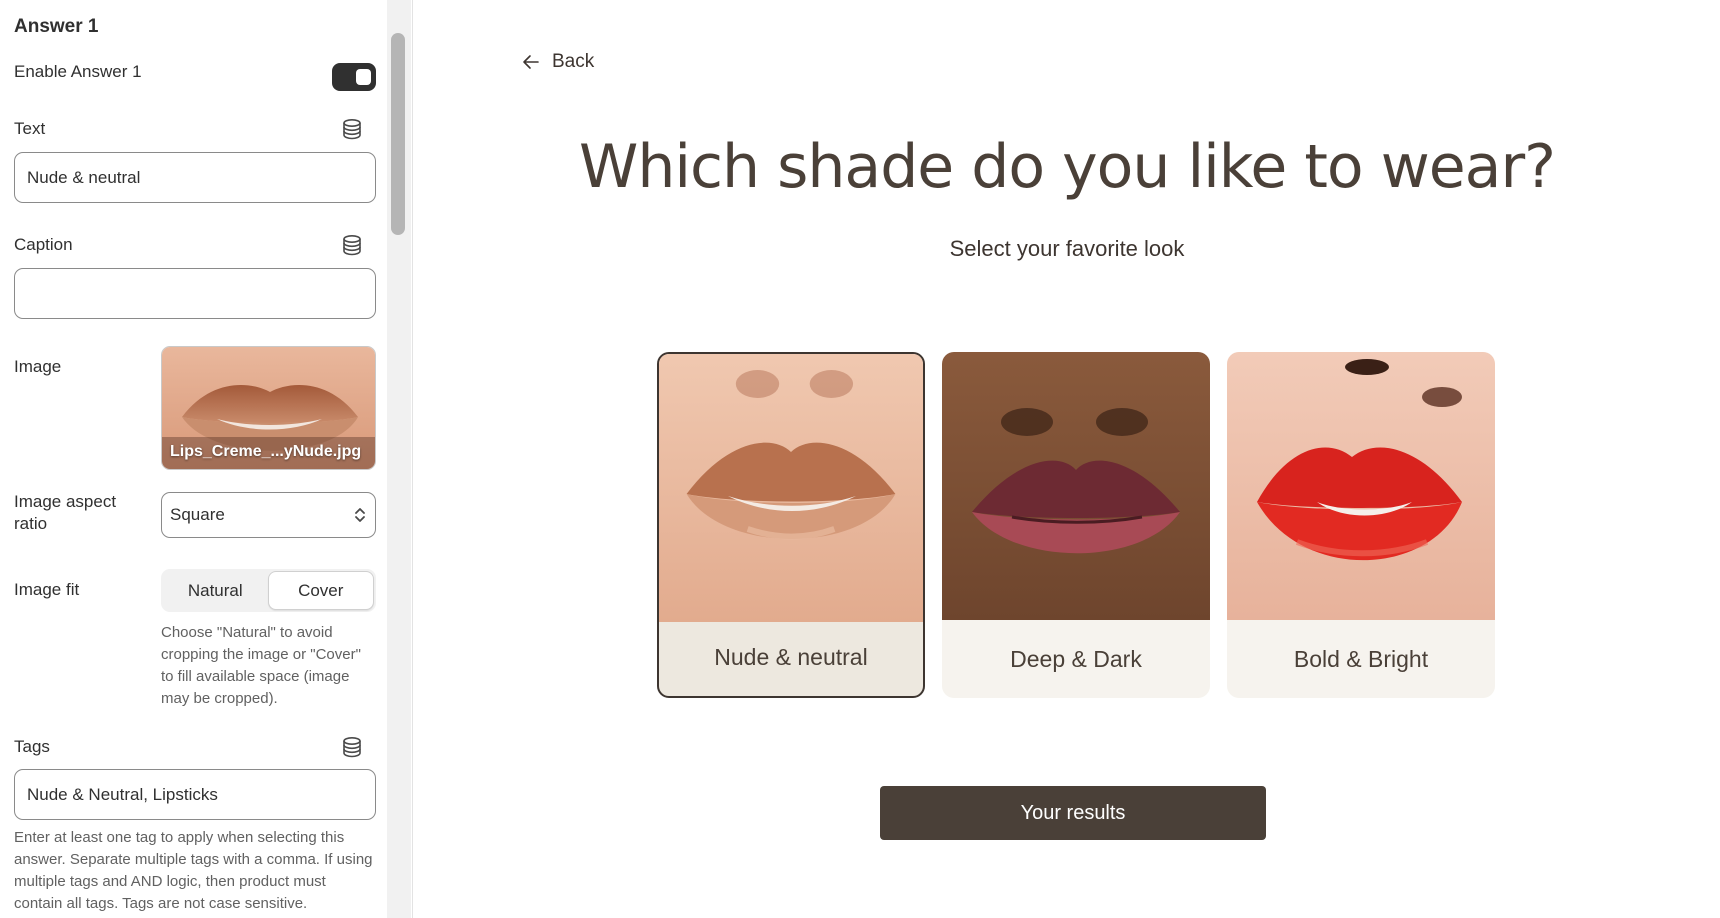 This screenshot has height=918, width=1720. Describe the element at coordinates (1067, 248) in the screenshot. I see `question-subtitle: Select your favorite look` at that location.